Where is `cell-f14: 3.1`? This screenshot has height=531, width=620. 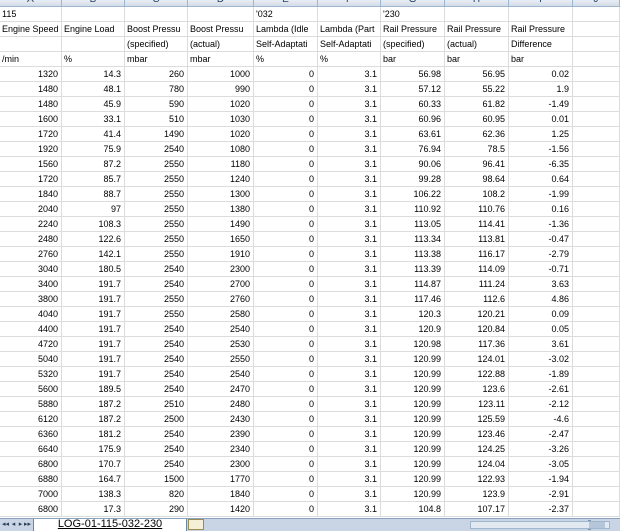
cell-f14: 3.1 is located at coordinates (349, 209).